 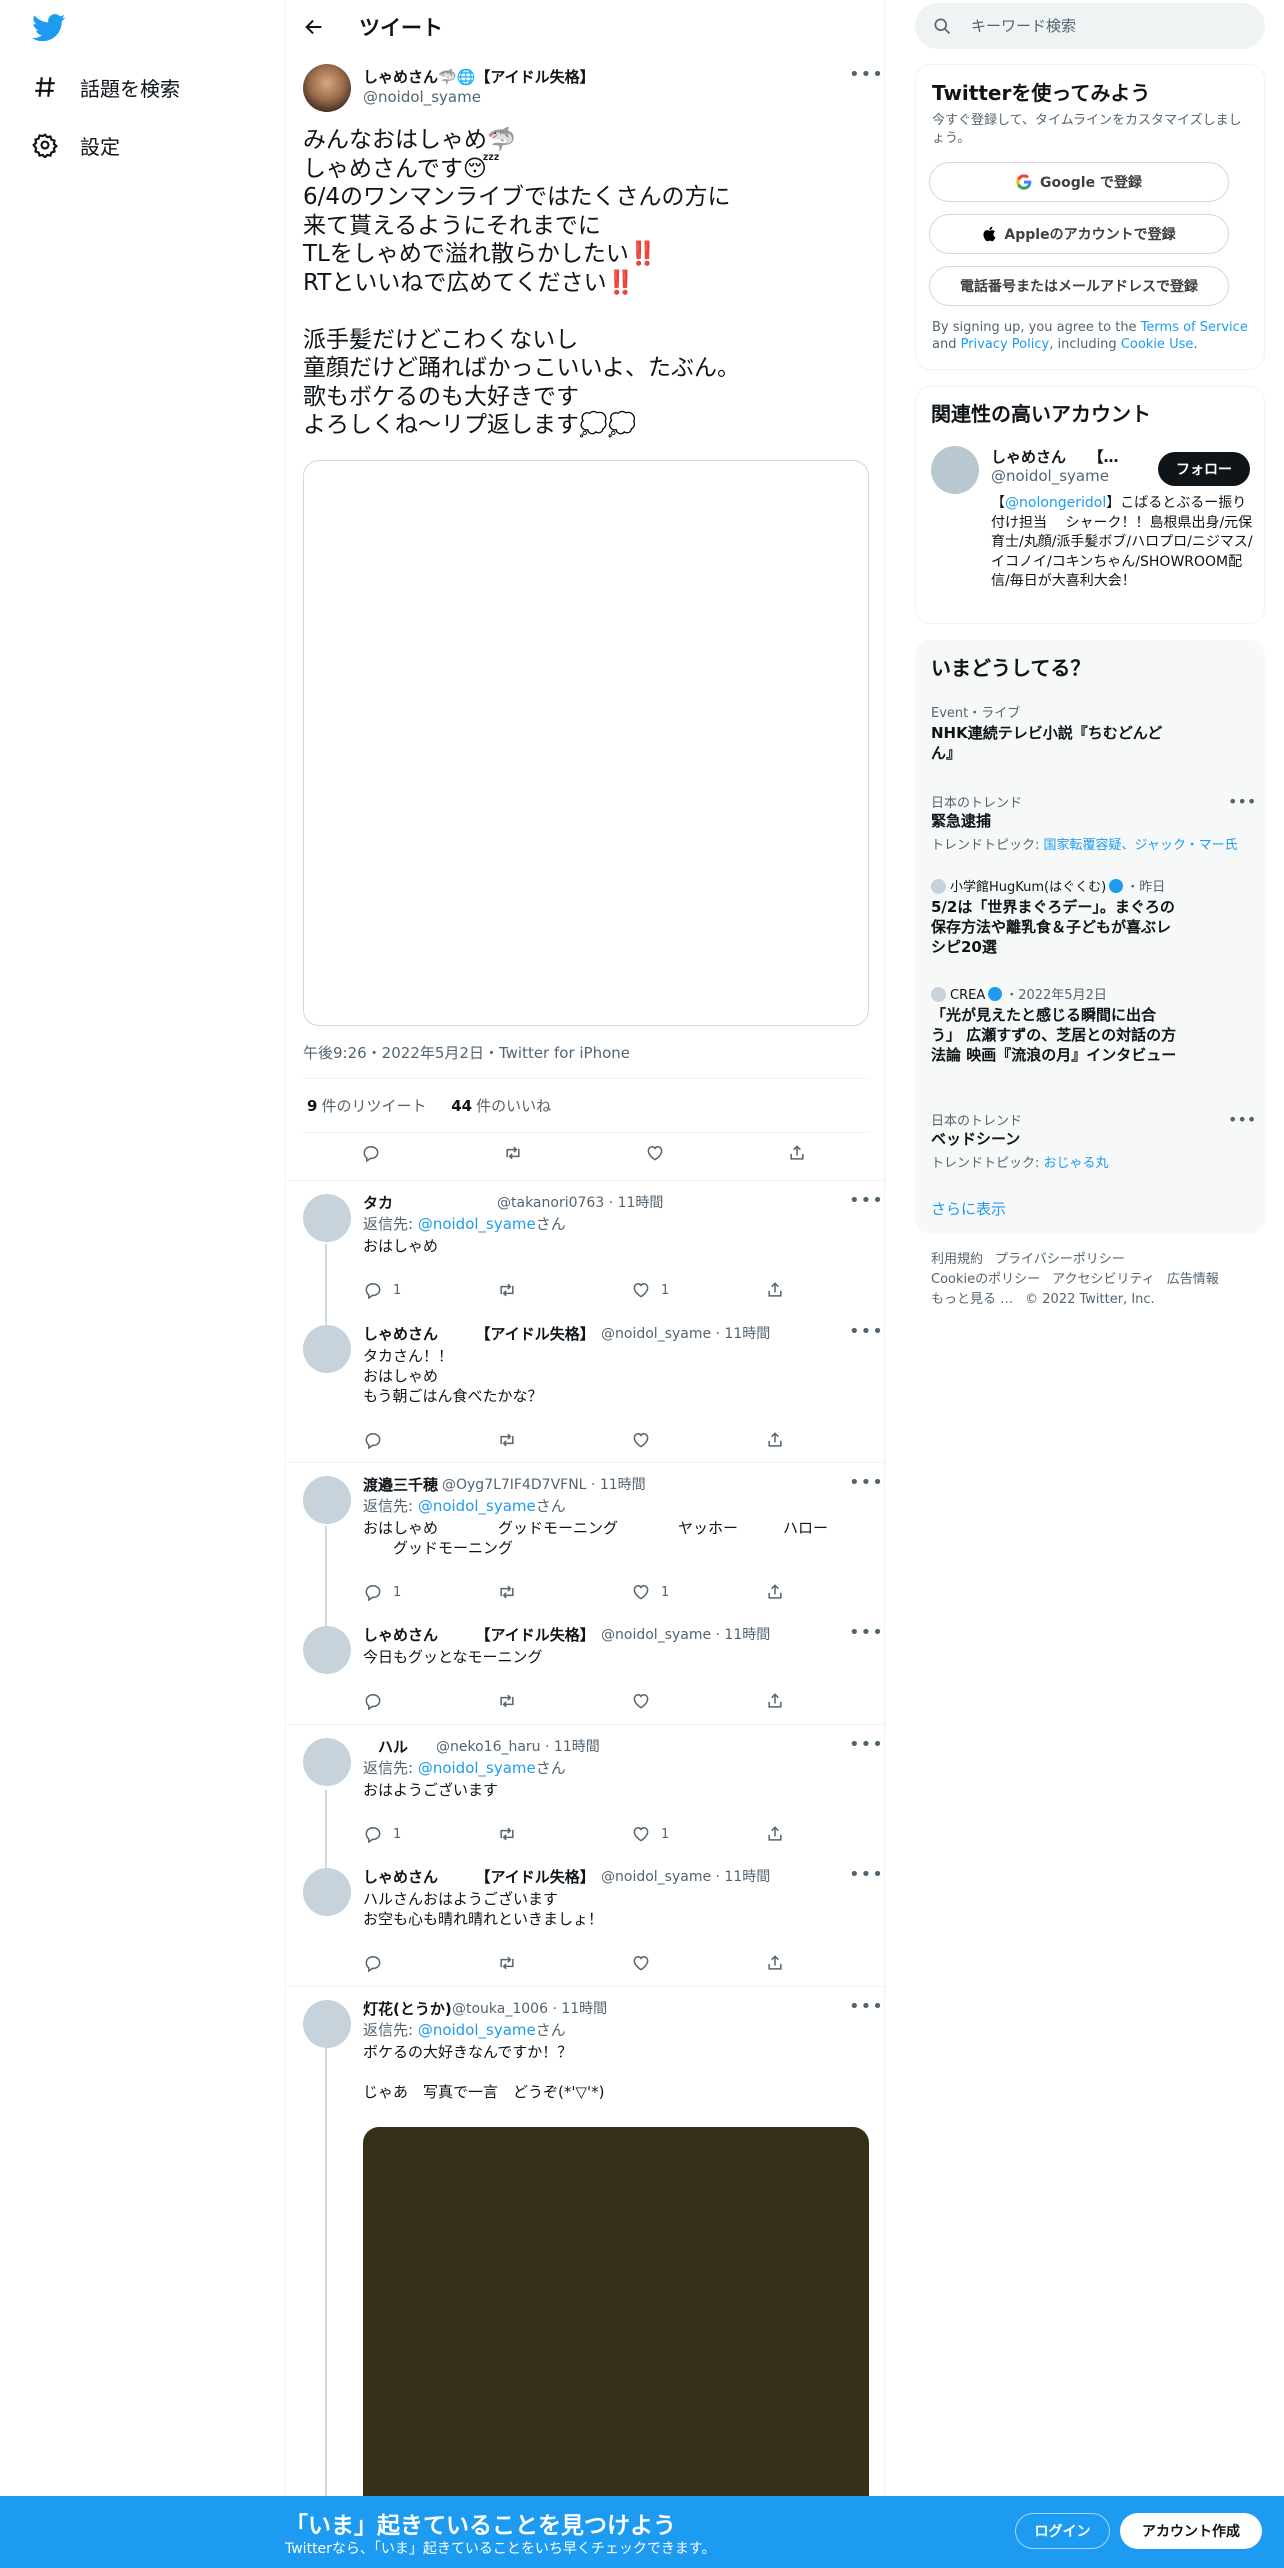 I want to click on reply-author-handle: @neko16_haru · 11時間, so click(x=518, y=1746).